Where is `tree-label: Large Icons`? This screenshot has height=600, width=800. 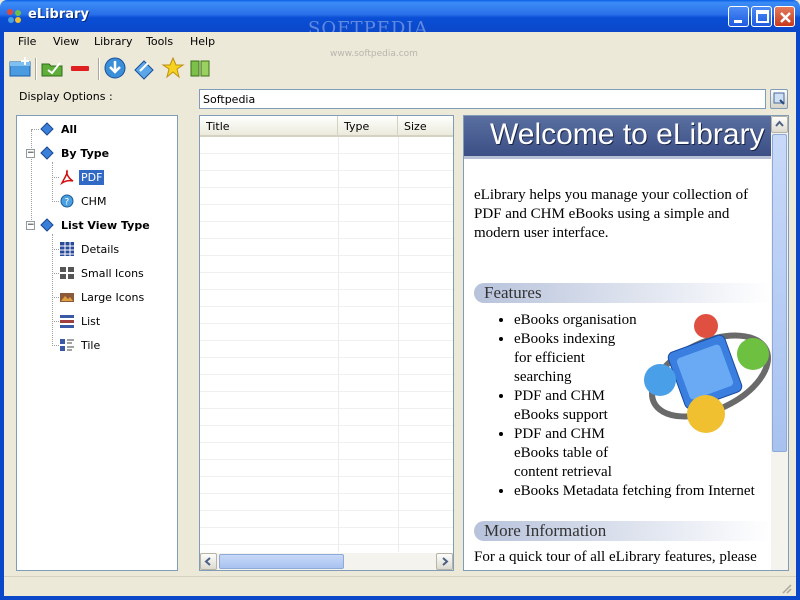 tree-label: Large Icons is located at coordinates (113, 297).